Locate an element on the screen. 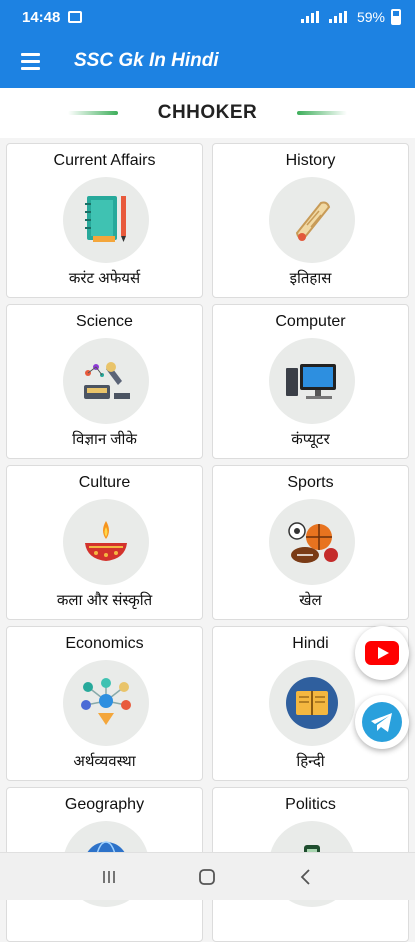 The image size is (415, 942). brand-banner: CHHOKER is located at coordinates (207, 113).